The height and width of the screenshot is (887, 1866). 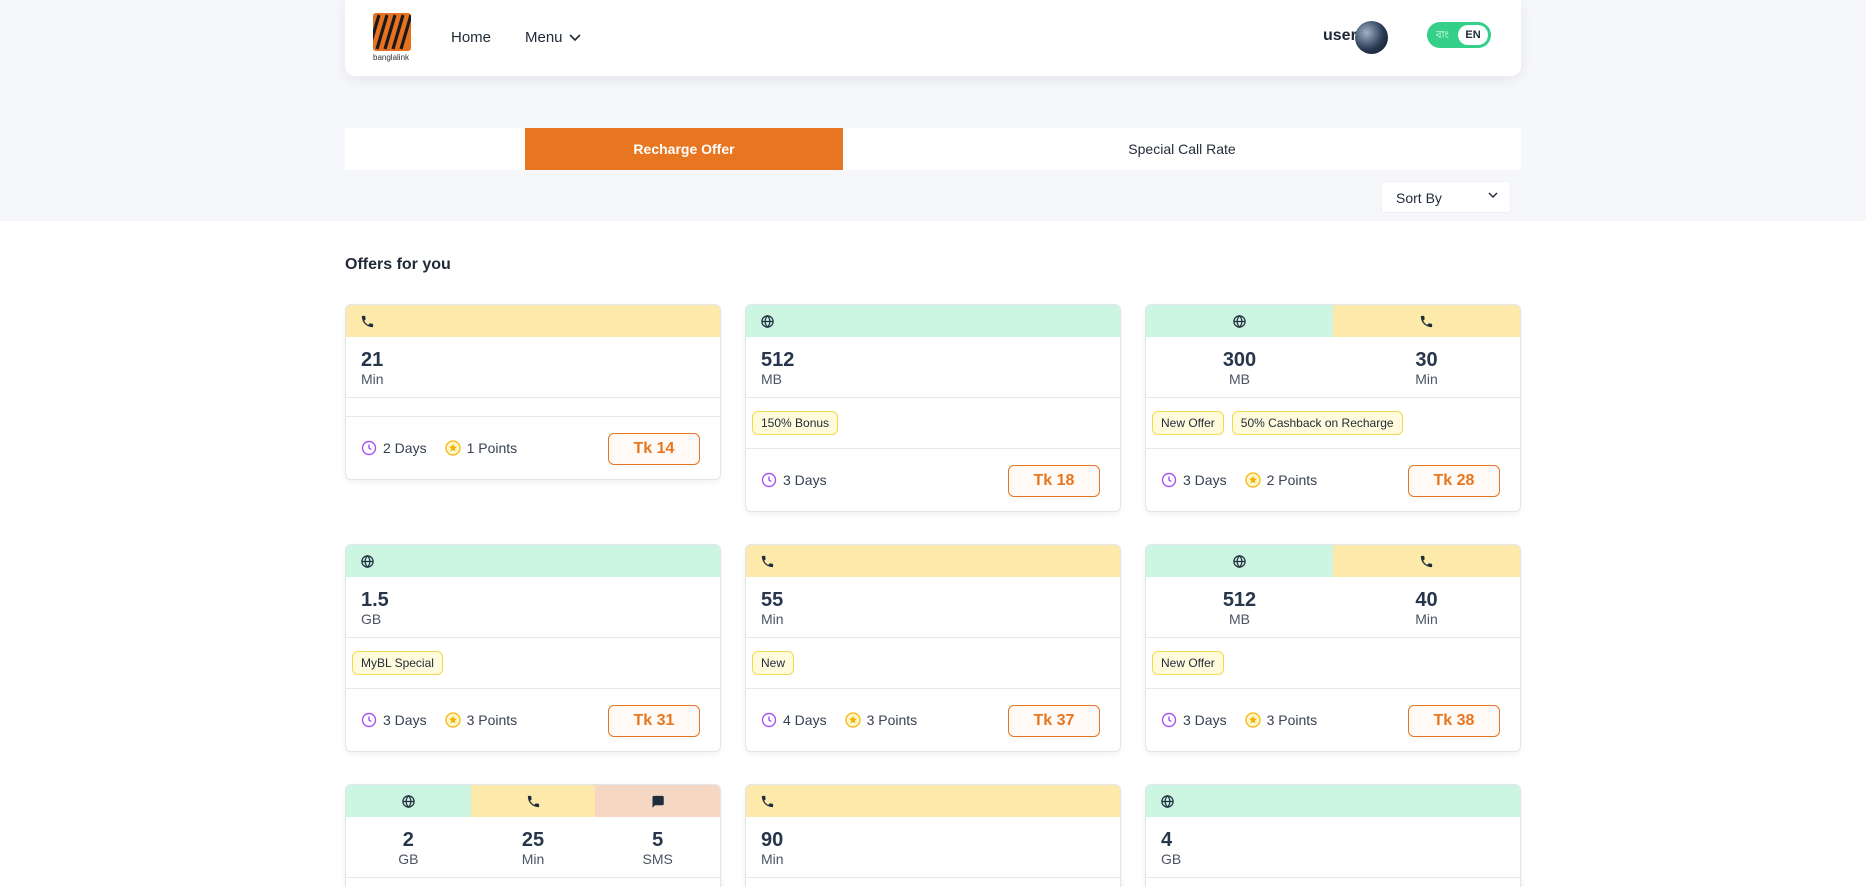 I want to click on offer-card: 21 Min 2 Days 1 Points Tk 14, so click(x=533, y=392).